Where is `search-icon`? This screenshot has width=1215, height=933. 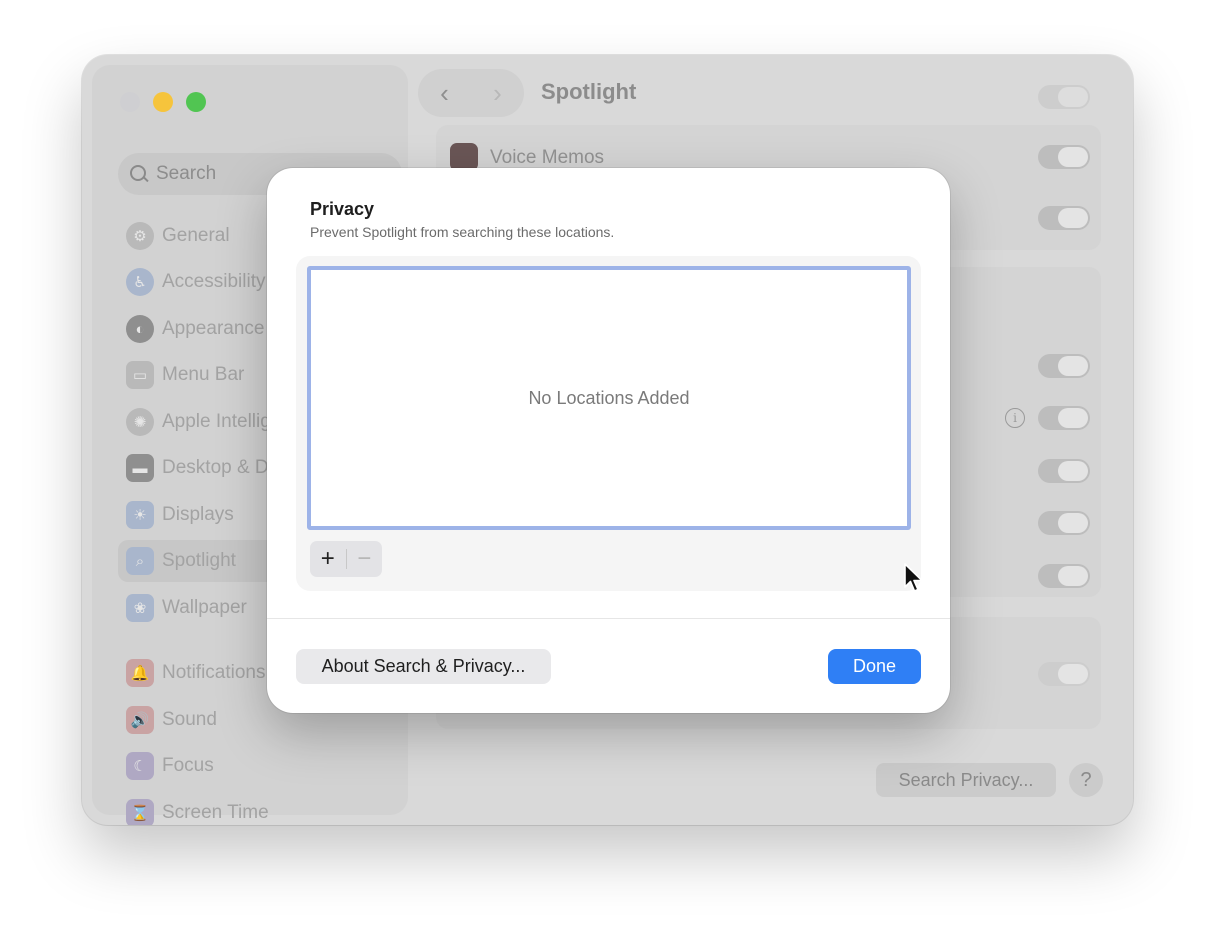
search-icon is located at coordinates (139, 174).